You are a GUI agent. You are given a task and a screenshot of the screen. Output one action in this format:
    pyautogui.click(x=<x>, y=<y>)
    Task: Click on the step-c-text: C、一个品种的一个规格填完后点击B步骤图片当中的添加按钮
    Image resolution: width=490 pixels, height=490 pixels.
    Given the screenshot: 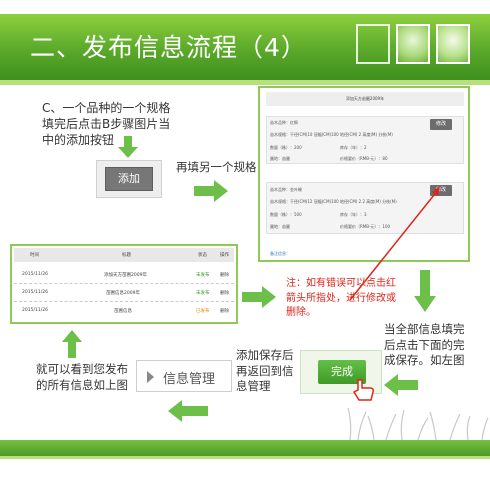 What is the action you would take?
    pyautogui.click(x=106, y=124)
    